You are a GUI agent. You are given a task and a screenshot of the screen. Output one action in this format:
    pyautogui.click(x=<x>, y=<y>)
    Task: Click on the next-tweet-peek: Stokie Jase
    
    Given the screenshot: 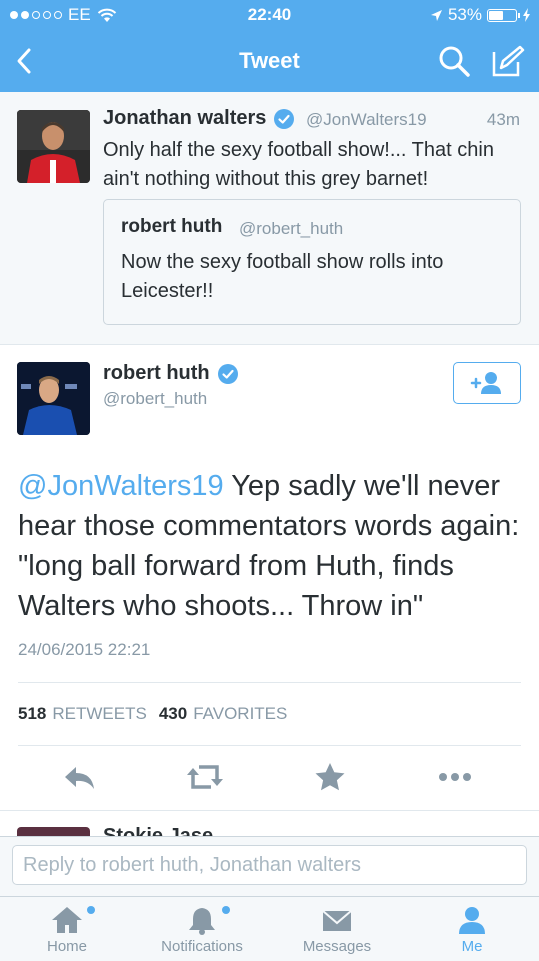 What is the action you would take?
    pyautogui.click(x=269, y=823)
    